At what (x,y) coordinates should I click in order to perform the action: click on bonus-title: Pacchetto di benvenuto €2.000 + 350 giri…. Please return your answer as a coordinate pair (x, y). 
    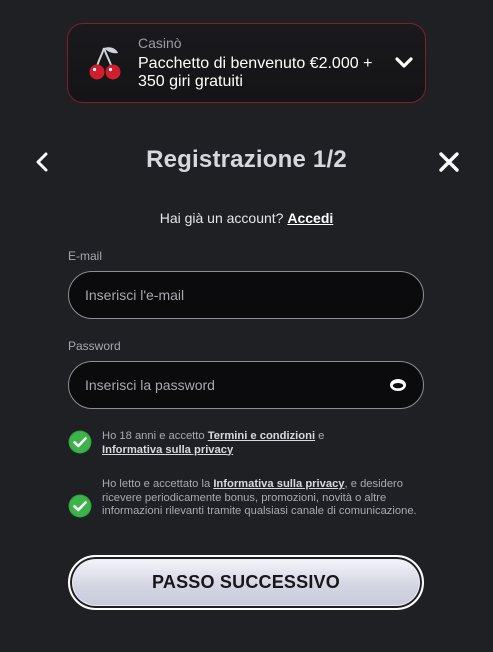
    Looking at the image, I should click on (255, 72).